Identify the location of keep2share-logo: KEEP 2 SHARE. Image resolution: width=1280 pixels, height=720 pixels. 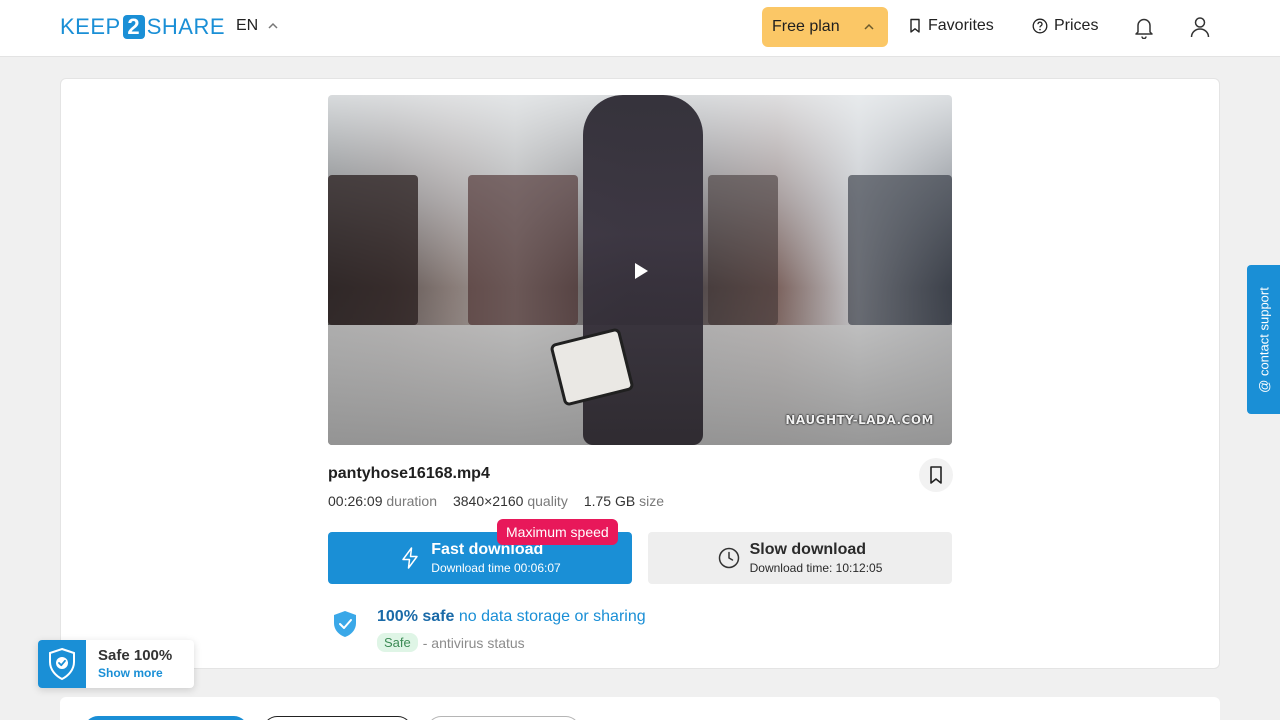
(142, 27).